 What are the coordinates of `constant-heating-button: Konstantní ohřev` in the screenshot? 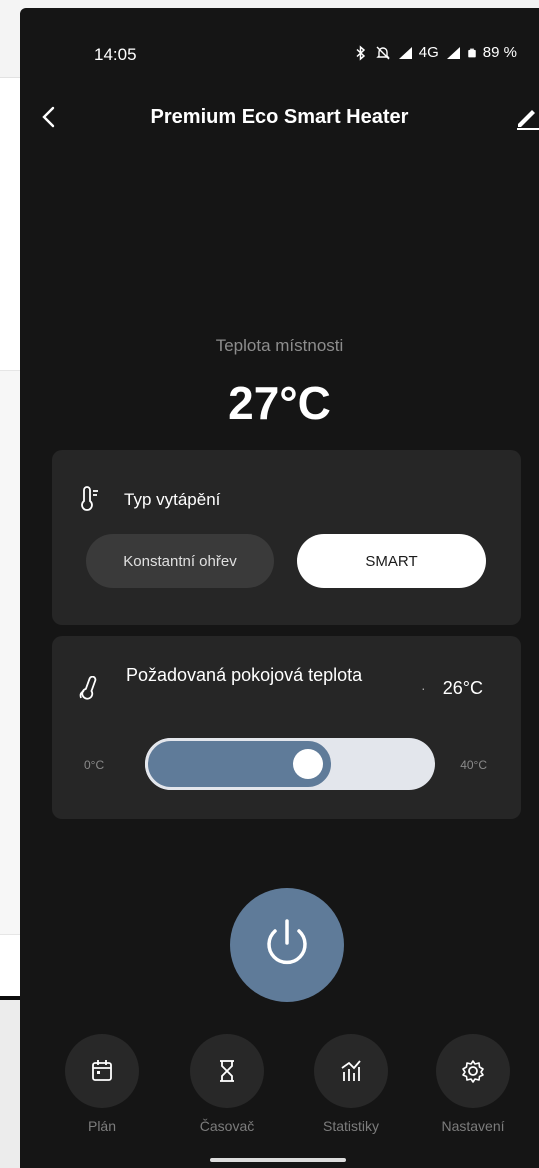 It's located at (180, 561).